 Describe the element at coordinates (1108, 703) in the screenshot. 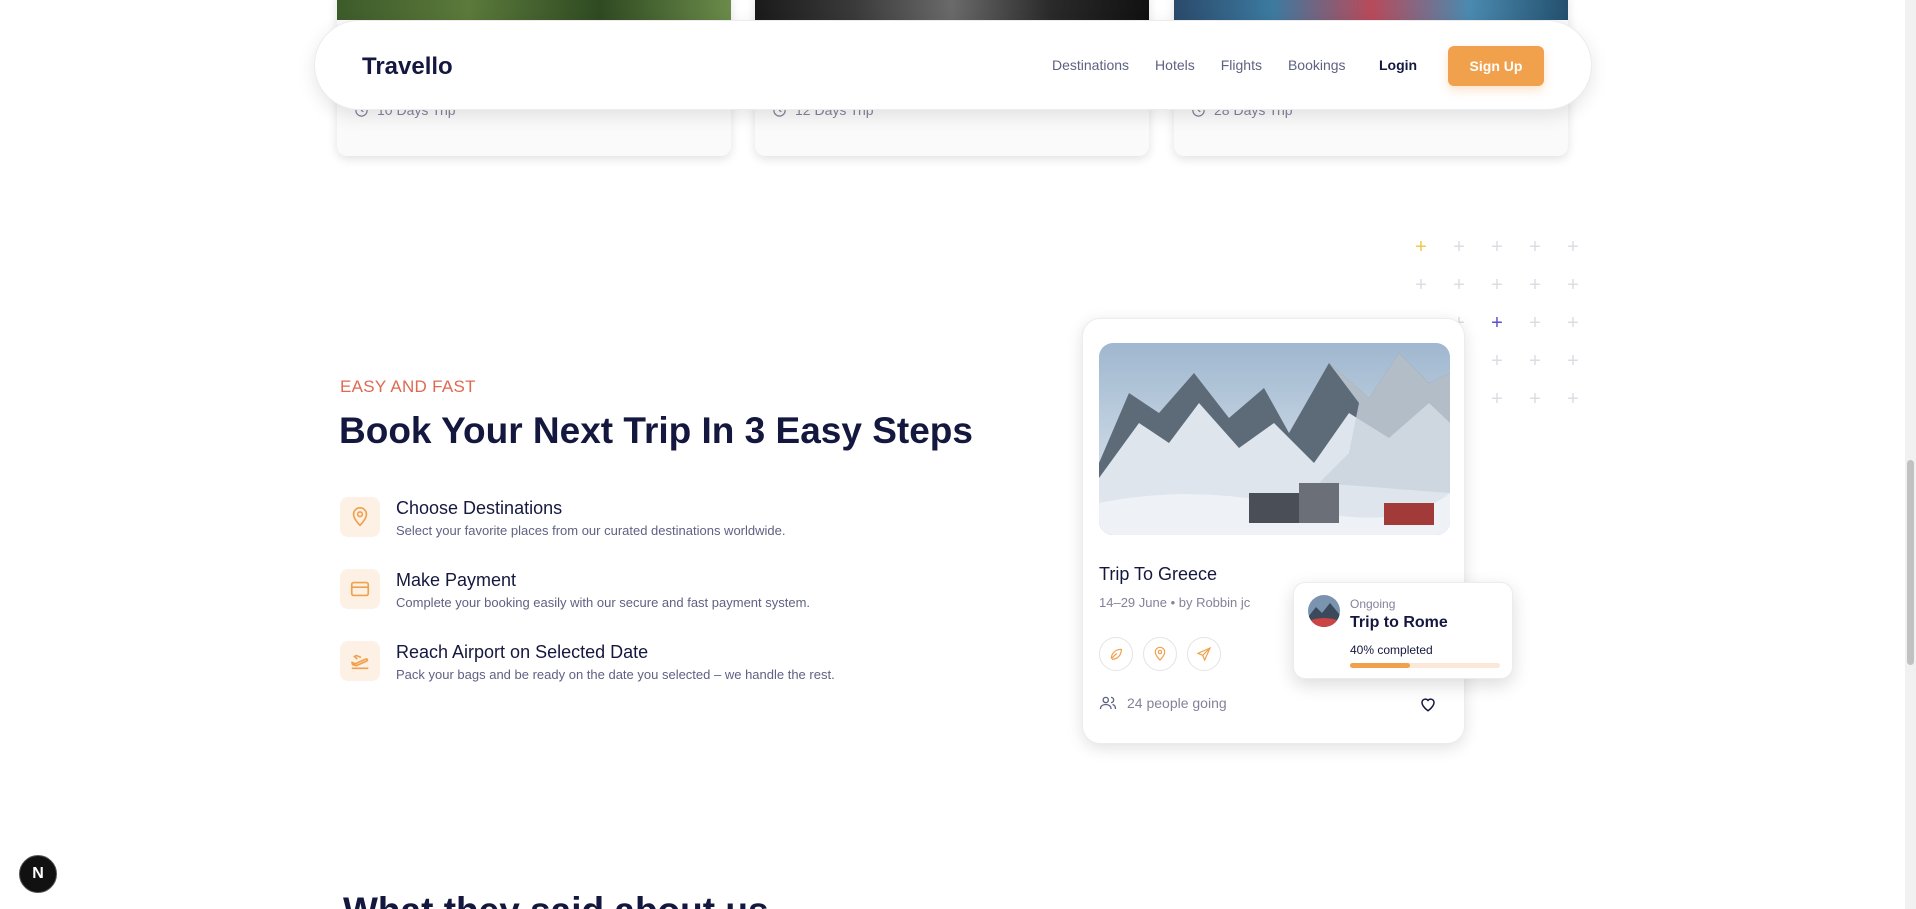

I see `users-icon` at that location.